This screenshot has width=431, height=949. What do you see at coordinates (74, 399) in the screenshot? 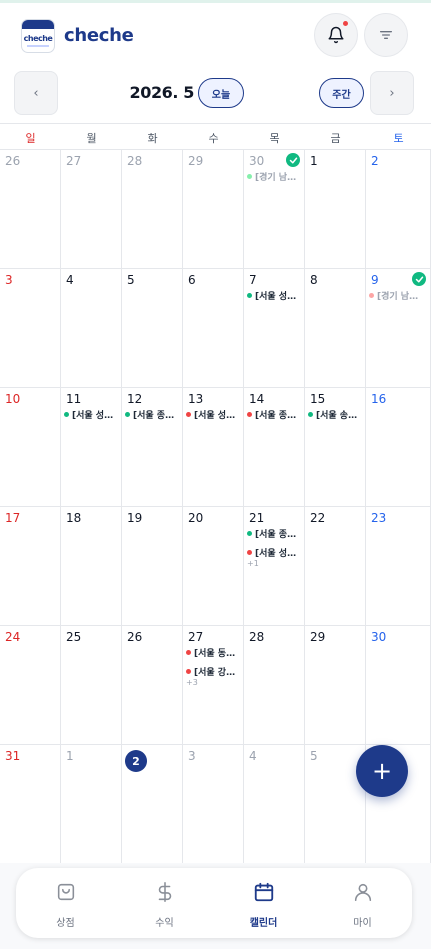
I see `day-number: 11` at bounding box center [74, 399].